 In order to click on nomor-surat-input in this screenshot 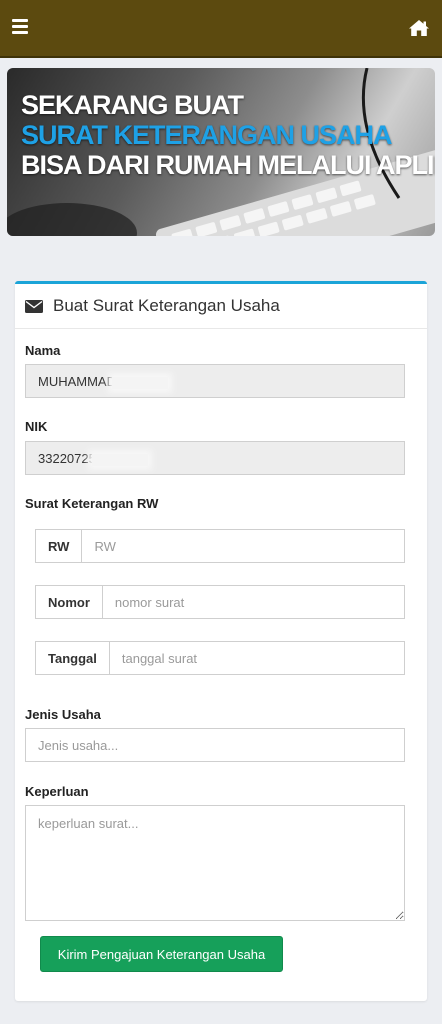, I will do `click(253, 602)`.